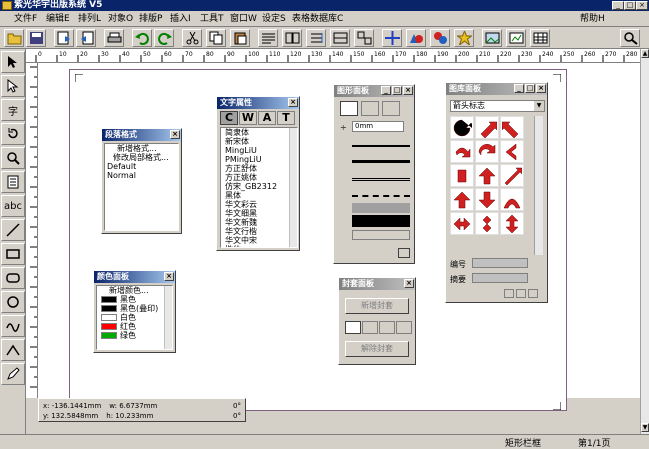  Describe the element at coordinates (630, 38) in the screenshot. I see `zoom-icon` at that location.